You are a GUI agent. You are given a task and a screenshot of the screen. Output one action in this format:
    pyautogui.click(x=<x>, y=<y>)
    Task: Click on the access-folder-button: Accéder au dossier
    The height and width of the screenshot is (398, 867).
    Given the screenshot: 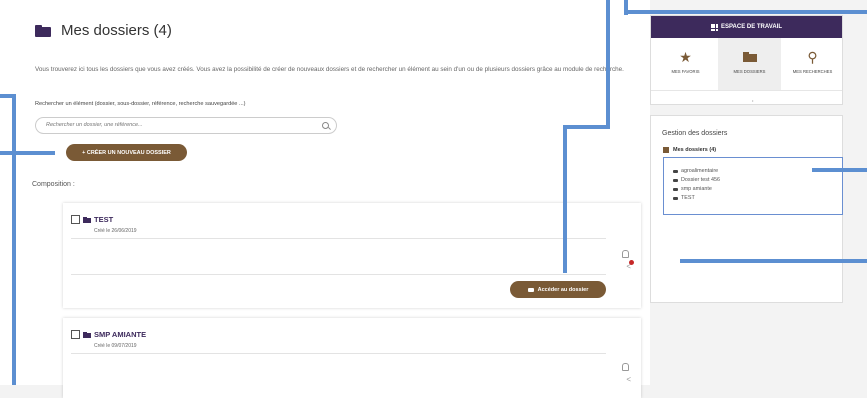 What is the action you would take?
    pyautogui.click(x=558, y=289)
    